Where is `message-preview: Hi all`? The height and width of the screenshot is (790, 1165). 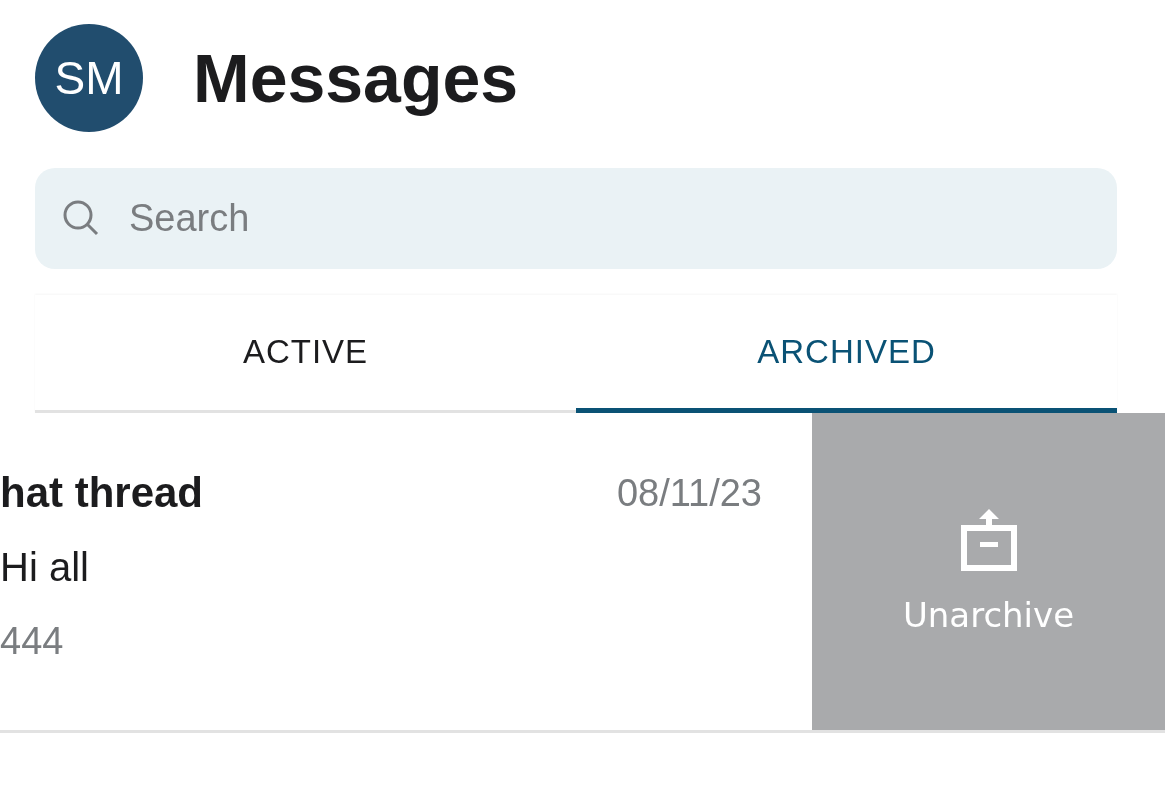 message-preview: Hi all is located at coordinates (45, 567).